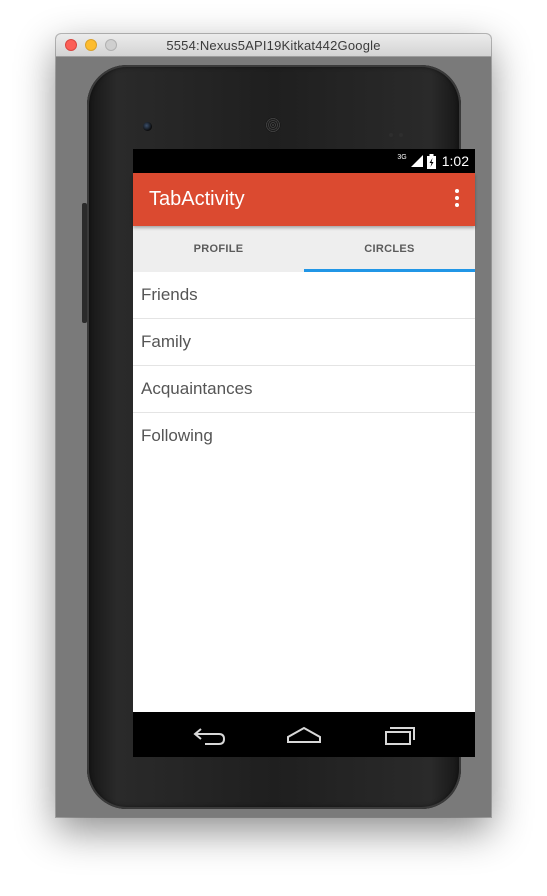 This screenshot has width=547, height=896. I want to click on back-icon, so click(209, 735).